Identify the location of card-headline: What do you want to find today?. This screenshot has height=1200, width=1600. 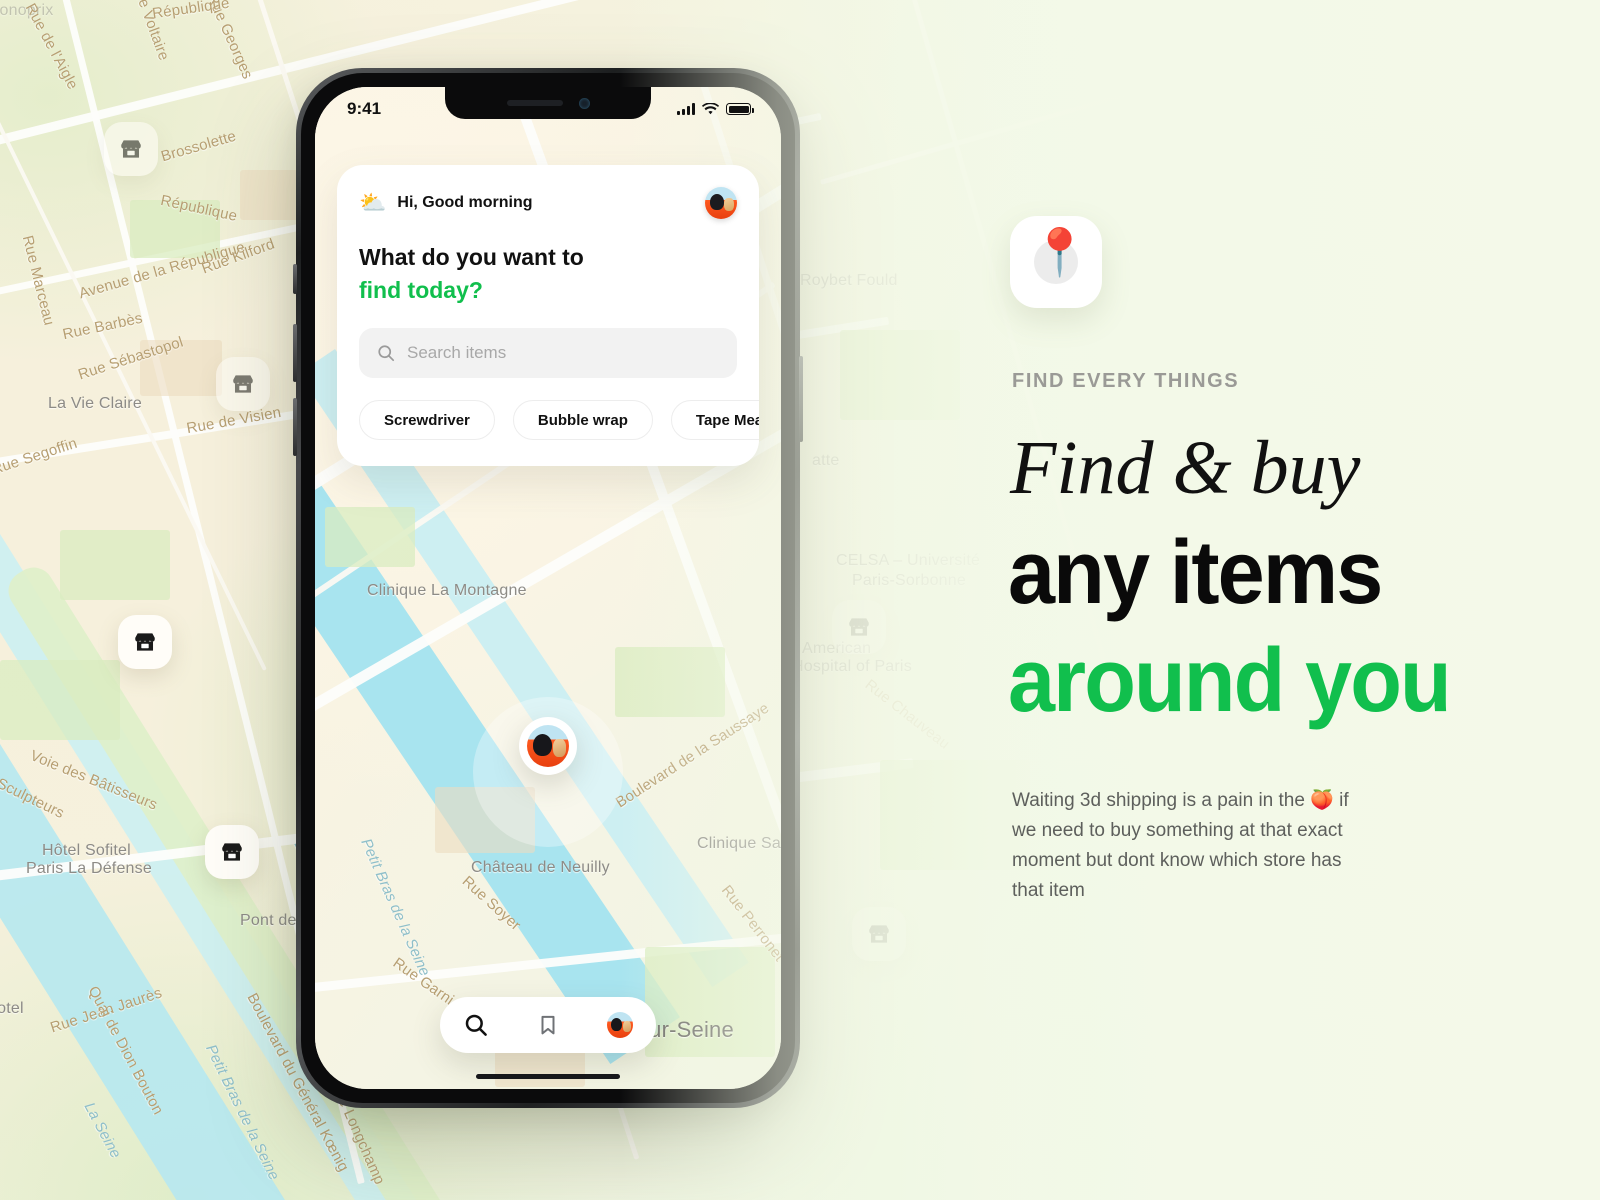
(548, 273).